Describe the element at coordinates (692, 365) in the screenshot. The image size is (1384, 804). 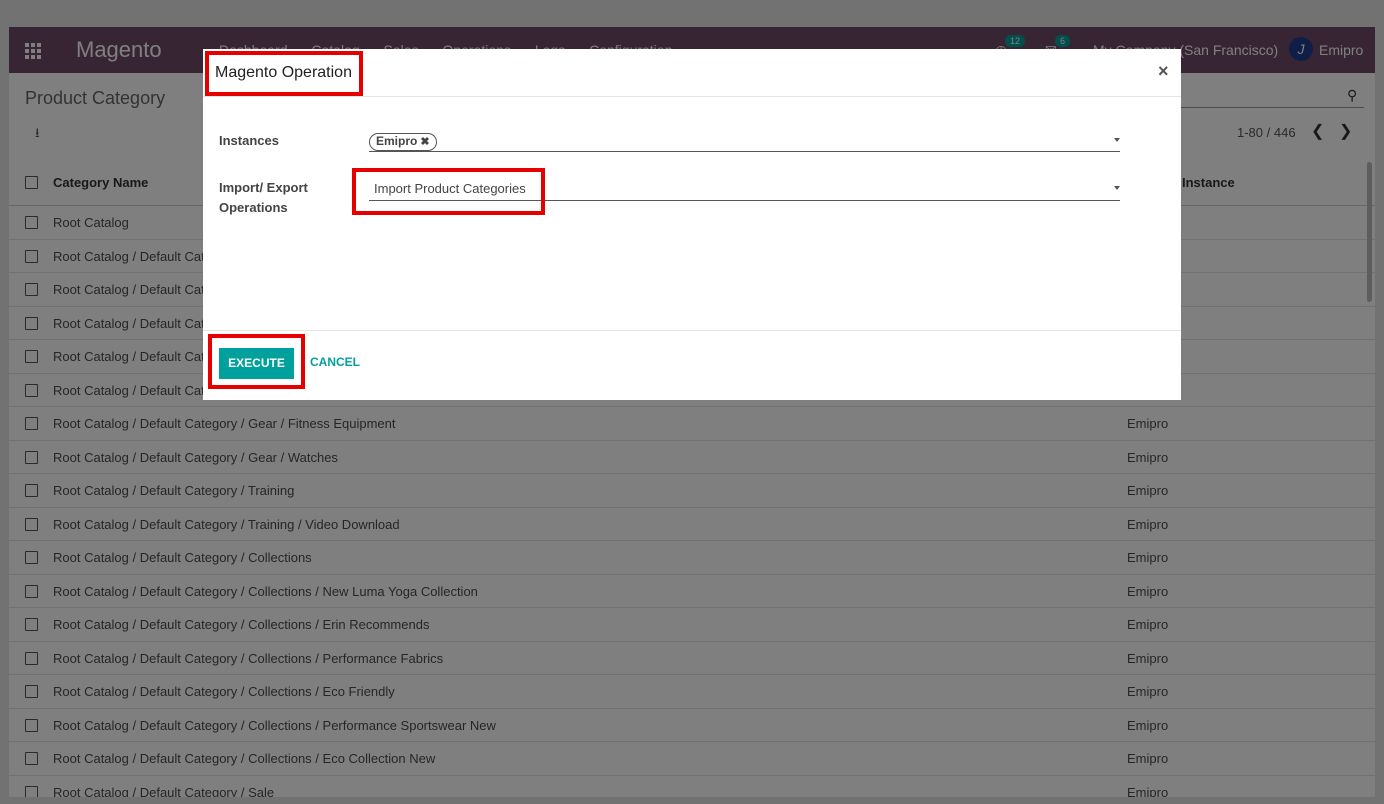
I see `modal-footer: EXECUTE CANCEL` at that location.